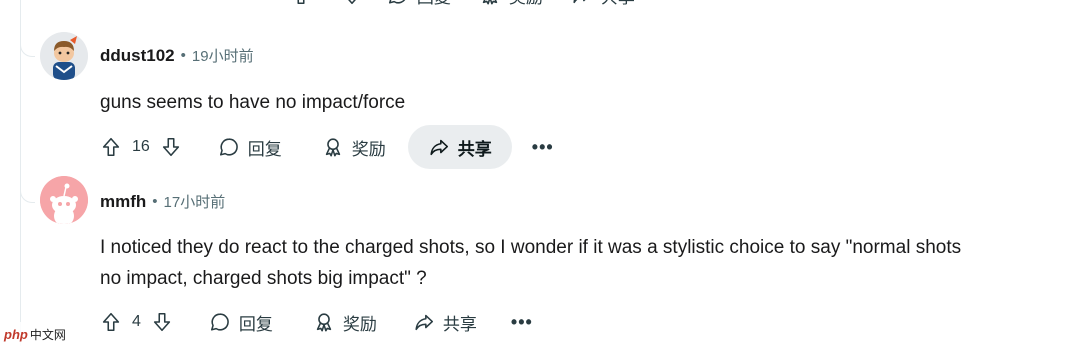 This screenshot has width=1080, height=346. What do you see at coordinates (223, 55) in the screenshot?
I see `timestamp: 19小时前` at bounding box center [223, 55].